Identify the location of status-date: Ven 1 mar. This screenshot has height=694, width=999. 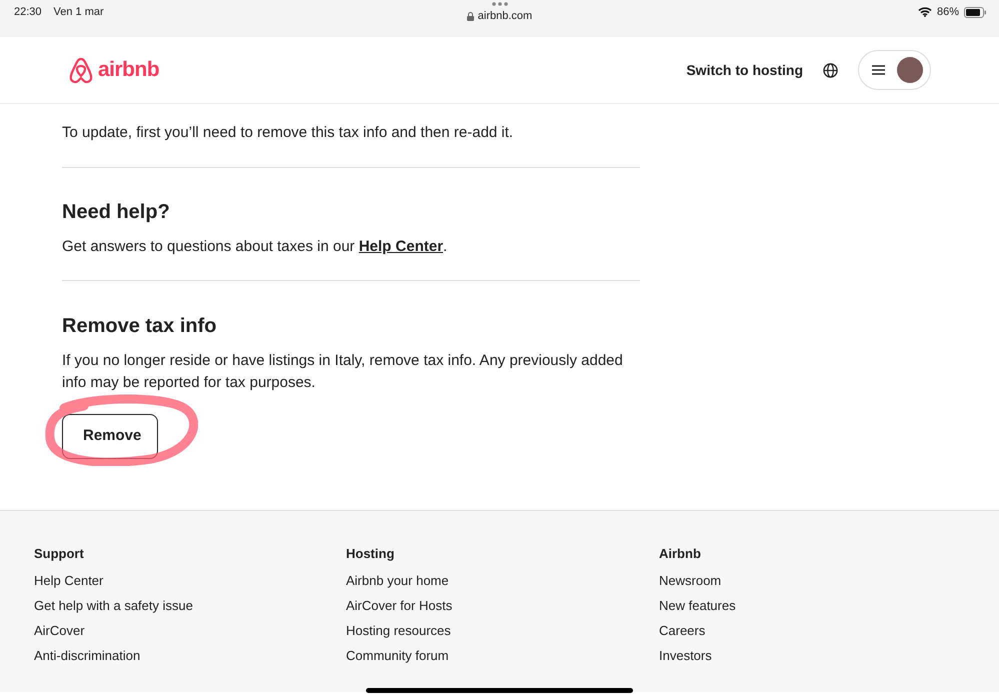
(79, 12).